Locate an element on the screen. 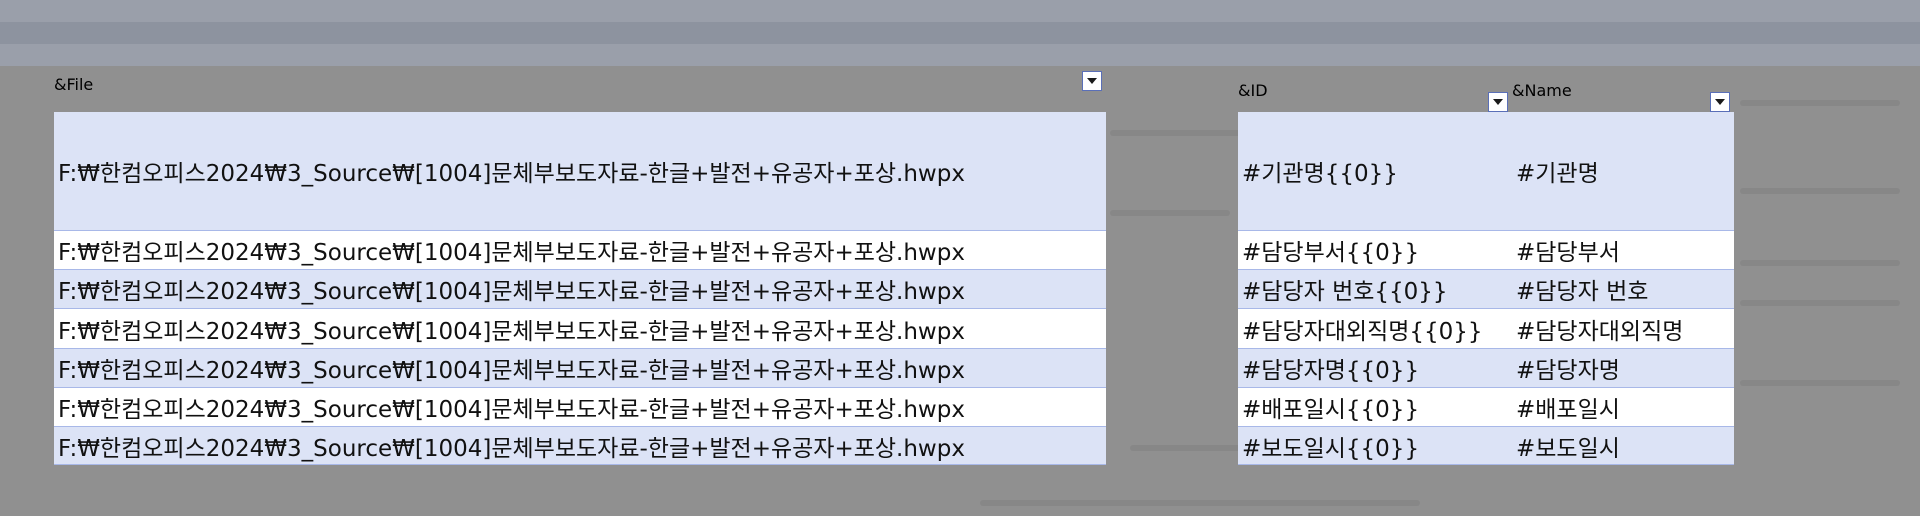  id-cell: #담당자대외직명{{0}} is located at coordinates (1375, 329).